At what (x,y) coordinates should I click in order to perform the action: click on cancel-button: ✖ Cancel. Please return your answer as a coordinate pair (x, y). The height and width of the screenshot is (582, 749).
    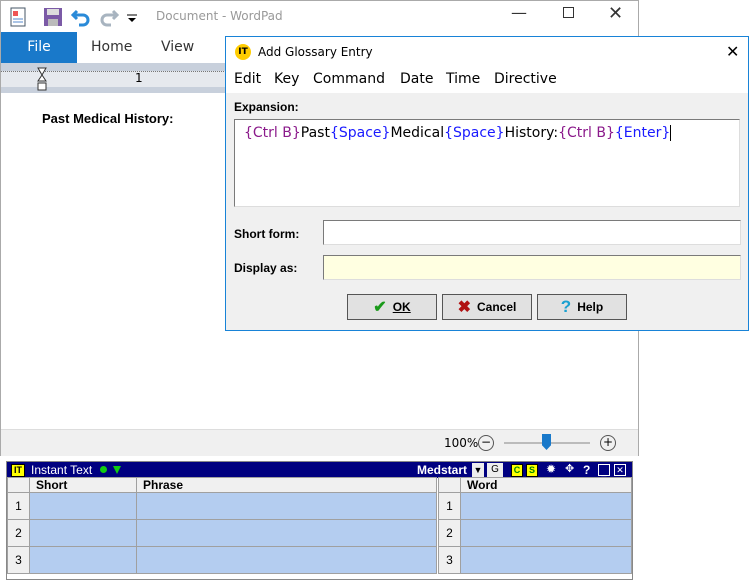
    Looking at the image, I should click on (487, 307).